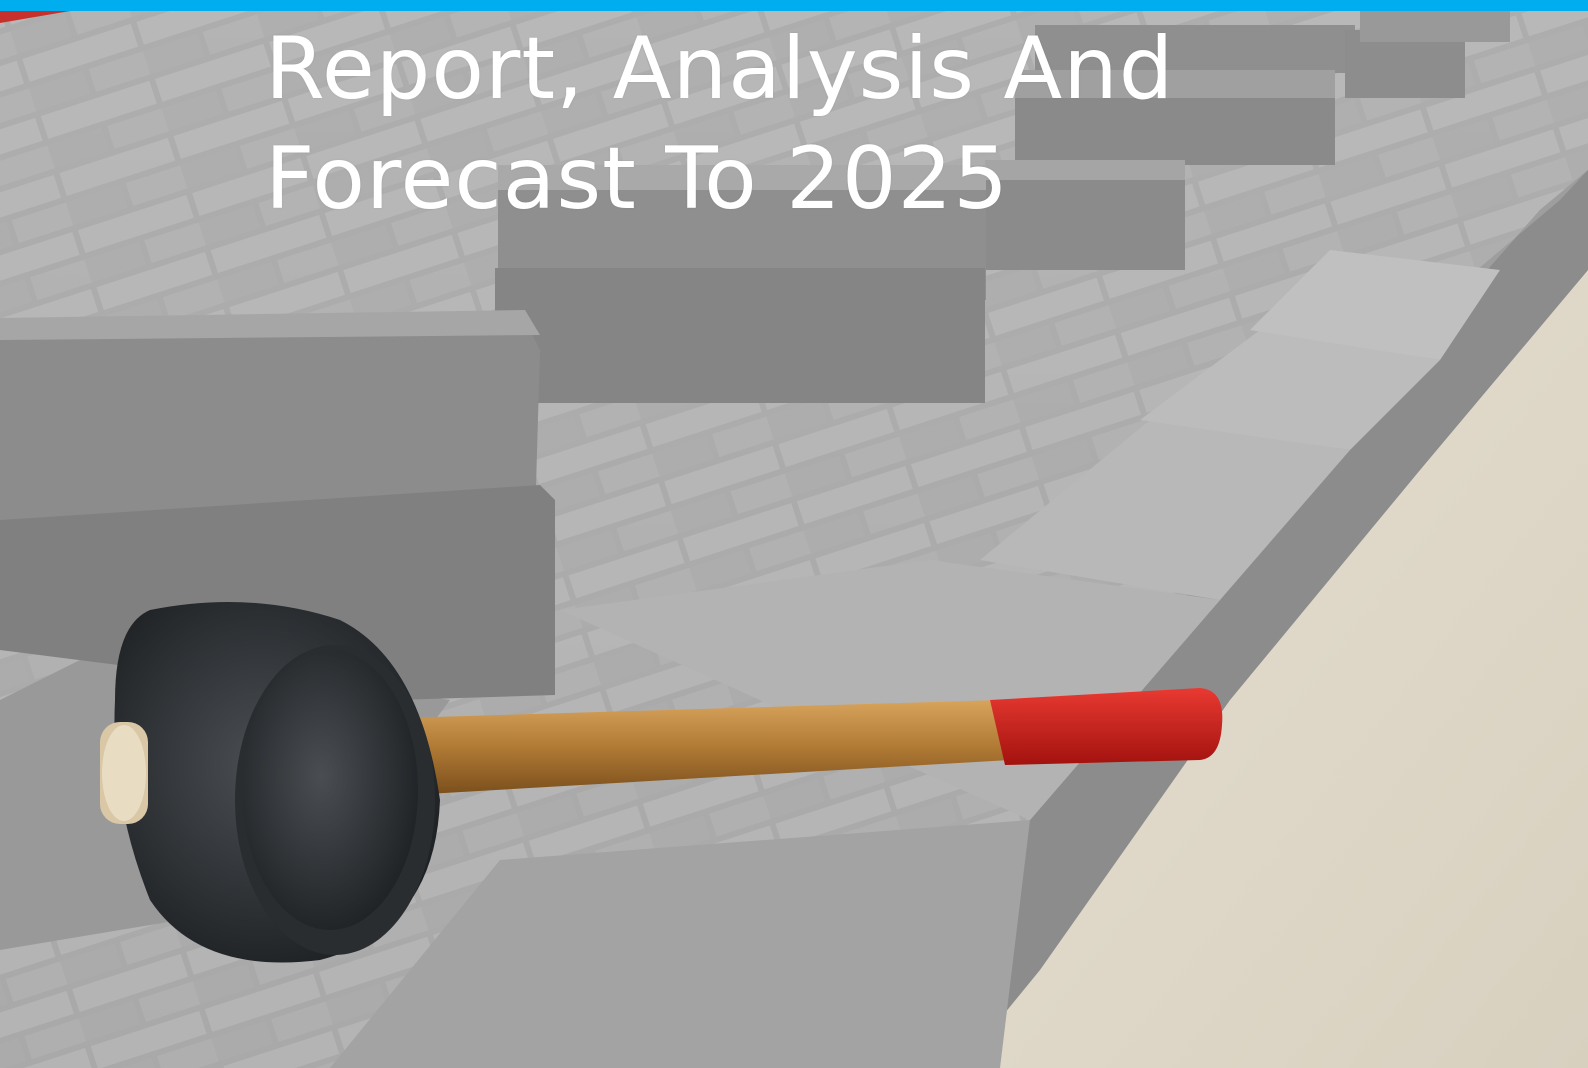  I want to click on title-line-1: Report, Analysis And, so click(720, 69).